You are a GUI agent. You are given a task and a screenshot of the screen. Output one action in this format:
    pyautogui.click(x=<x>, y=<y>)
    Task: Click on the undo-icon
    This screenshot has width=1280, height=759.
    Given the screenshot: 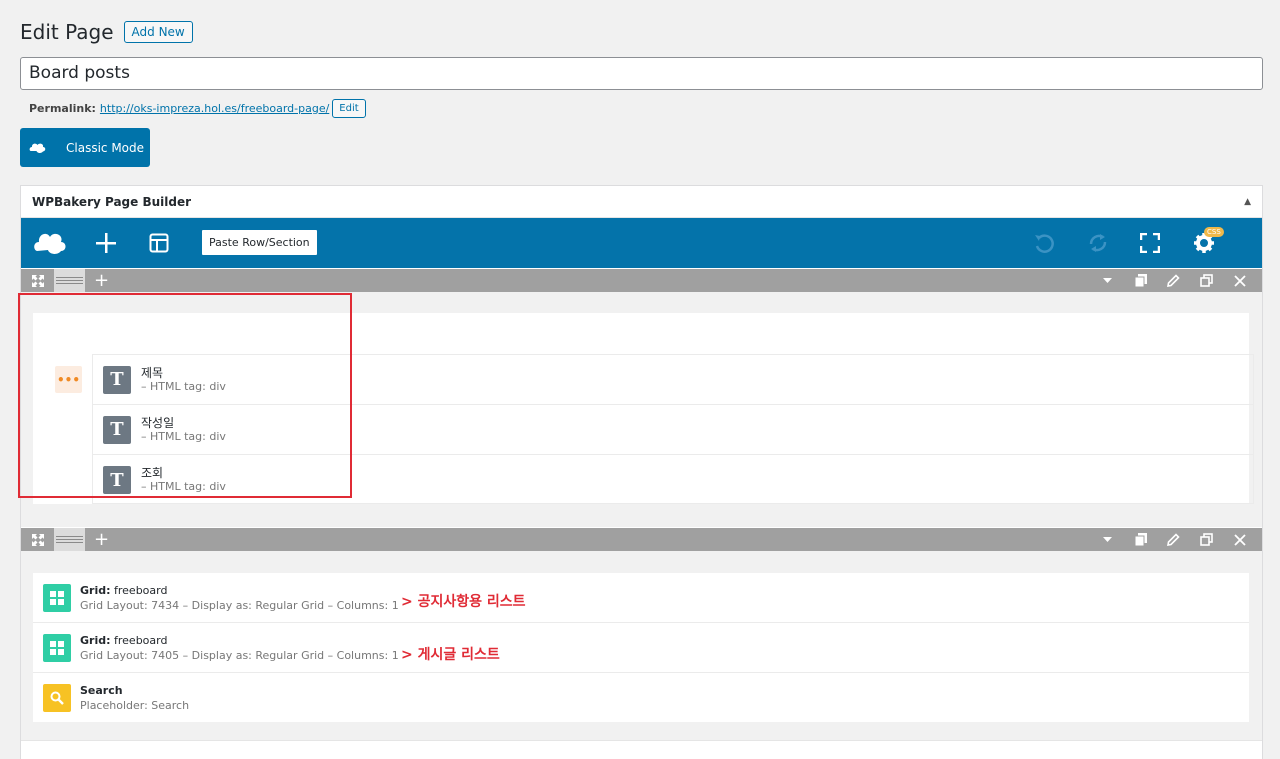 What is the action you would take?
    pyautogui.click(x=1044, y=245)
    